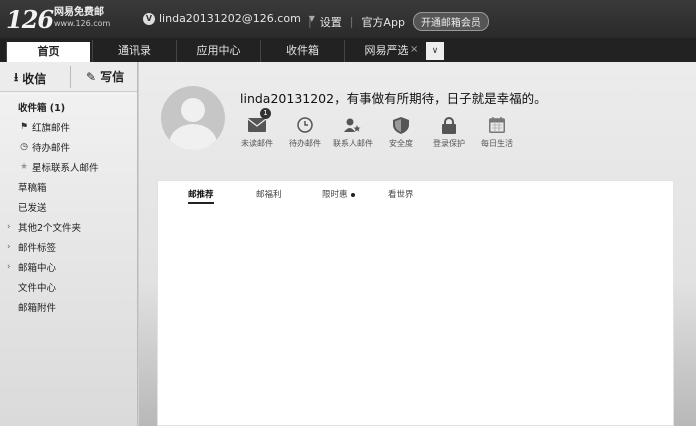  I want to click on sidebar-item-label: 星标联系人邮件, so click(65, 168).